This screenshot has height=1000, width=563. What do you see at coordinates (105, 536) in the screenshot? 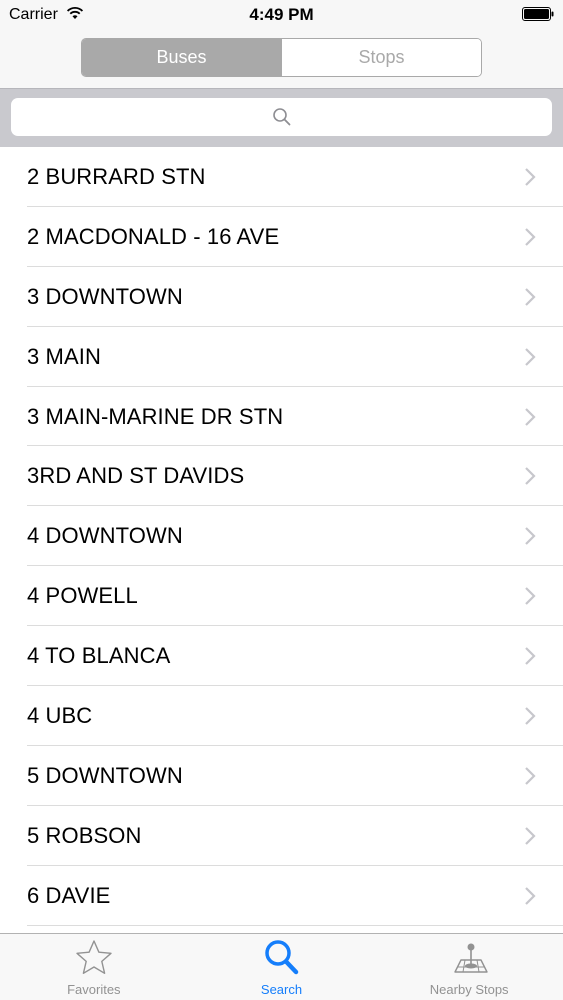
I see `list-item-label: 4 DOWNTOWN` at bounding box center [105, 536].